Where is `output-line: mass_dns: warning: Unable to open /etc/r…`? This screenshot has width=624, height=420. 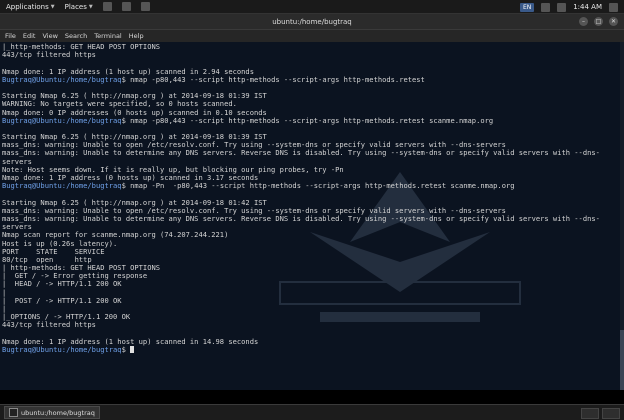 output-line: mass_dns: warning: Unable to open /etc/r… is located at coordinates (312, 145).